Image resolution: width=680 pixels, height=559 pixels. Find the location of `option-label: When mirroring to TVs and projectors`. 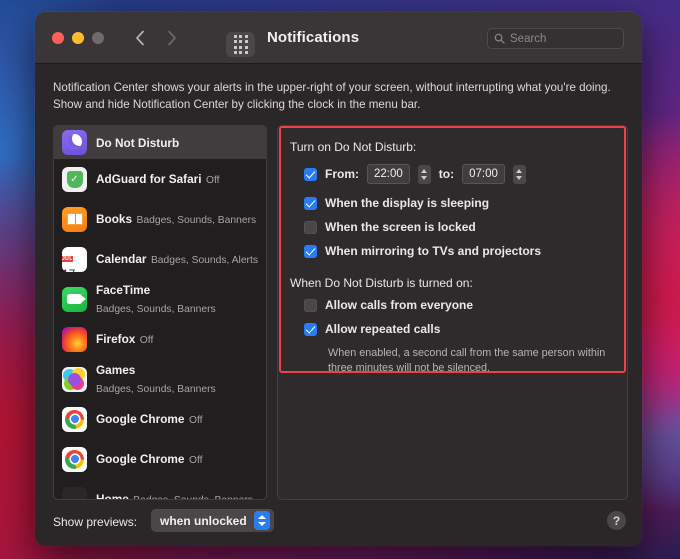

option-label: When mirroring to TVs and projectors is located at coordinates (433, 251).